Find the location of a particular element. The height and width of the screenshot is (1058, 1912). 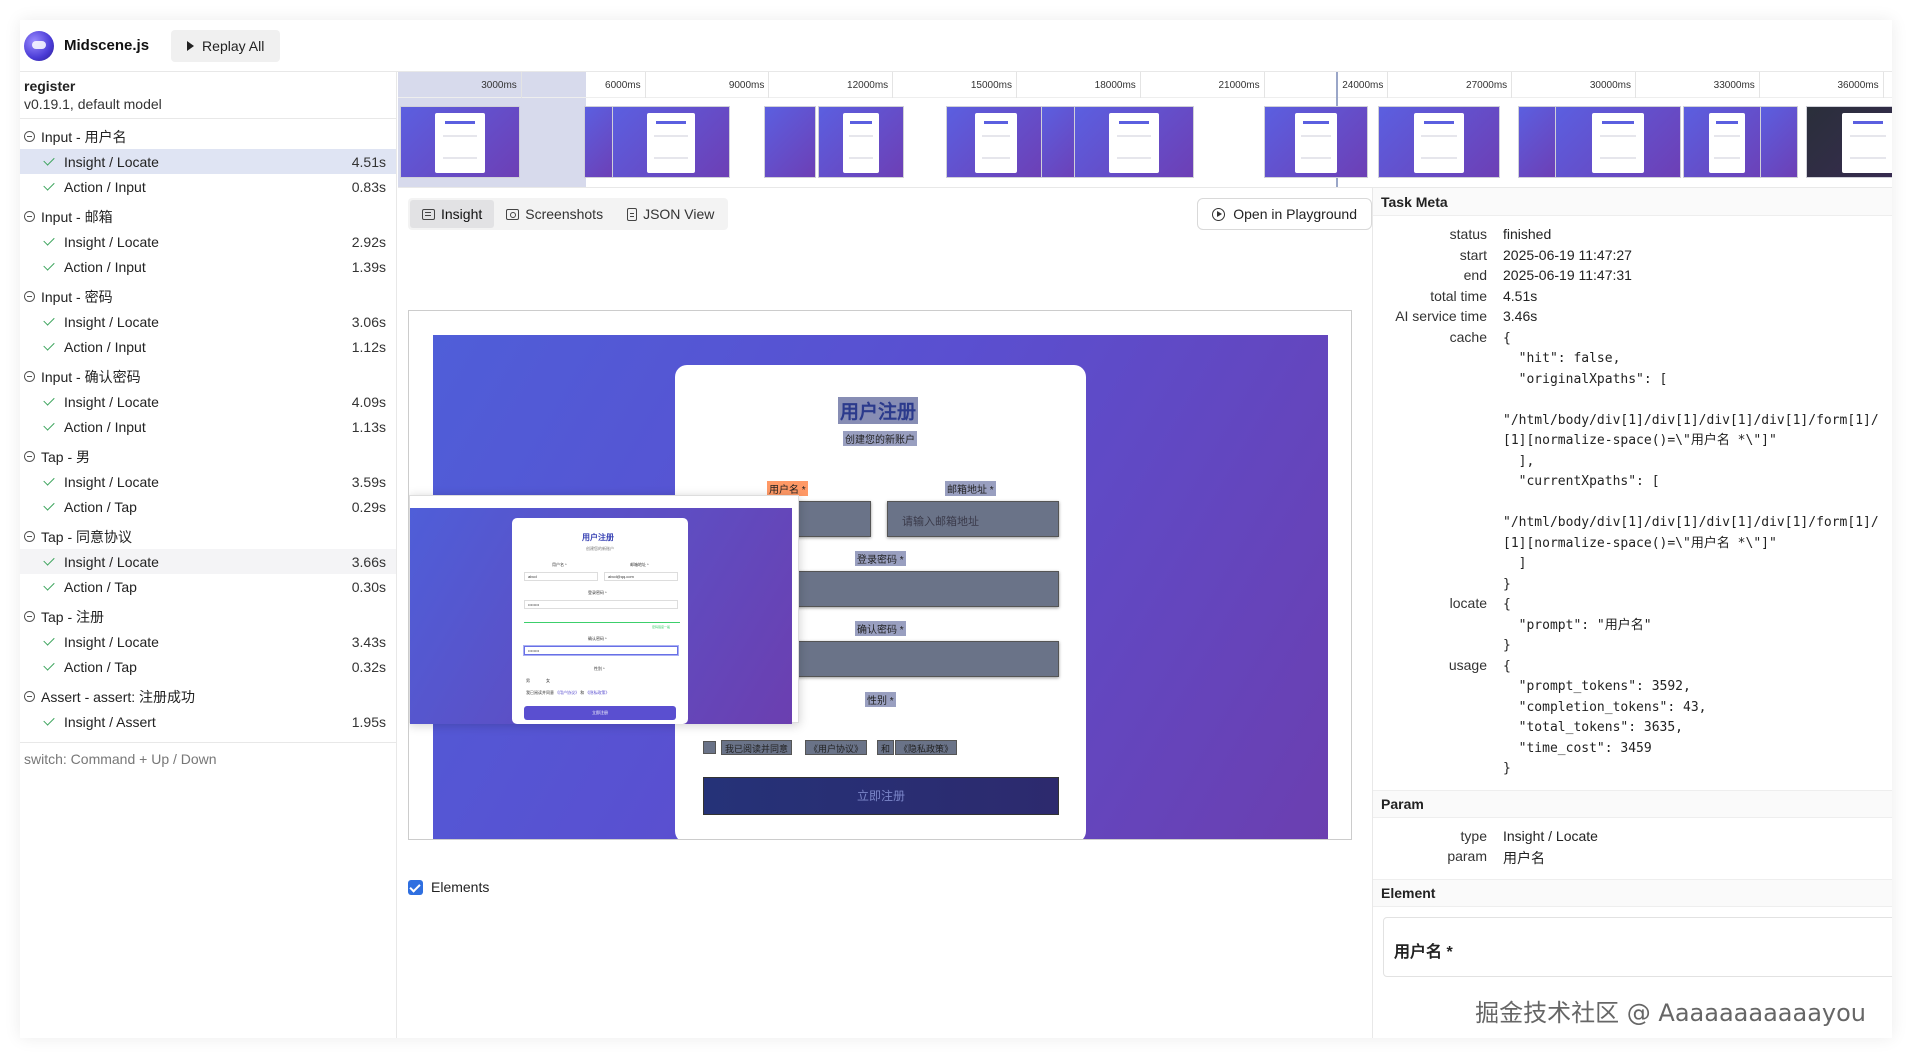

tab-json-view: JSON View is located at coordinates (670, 214).